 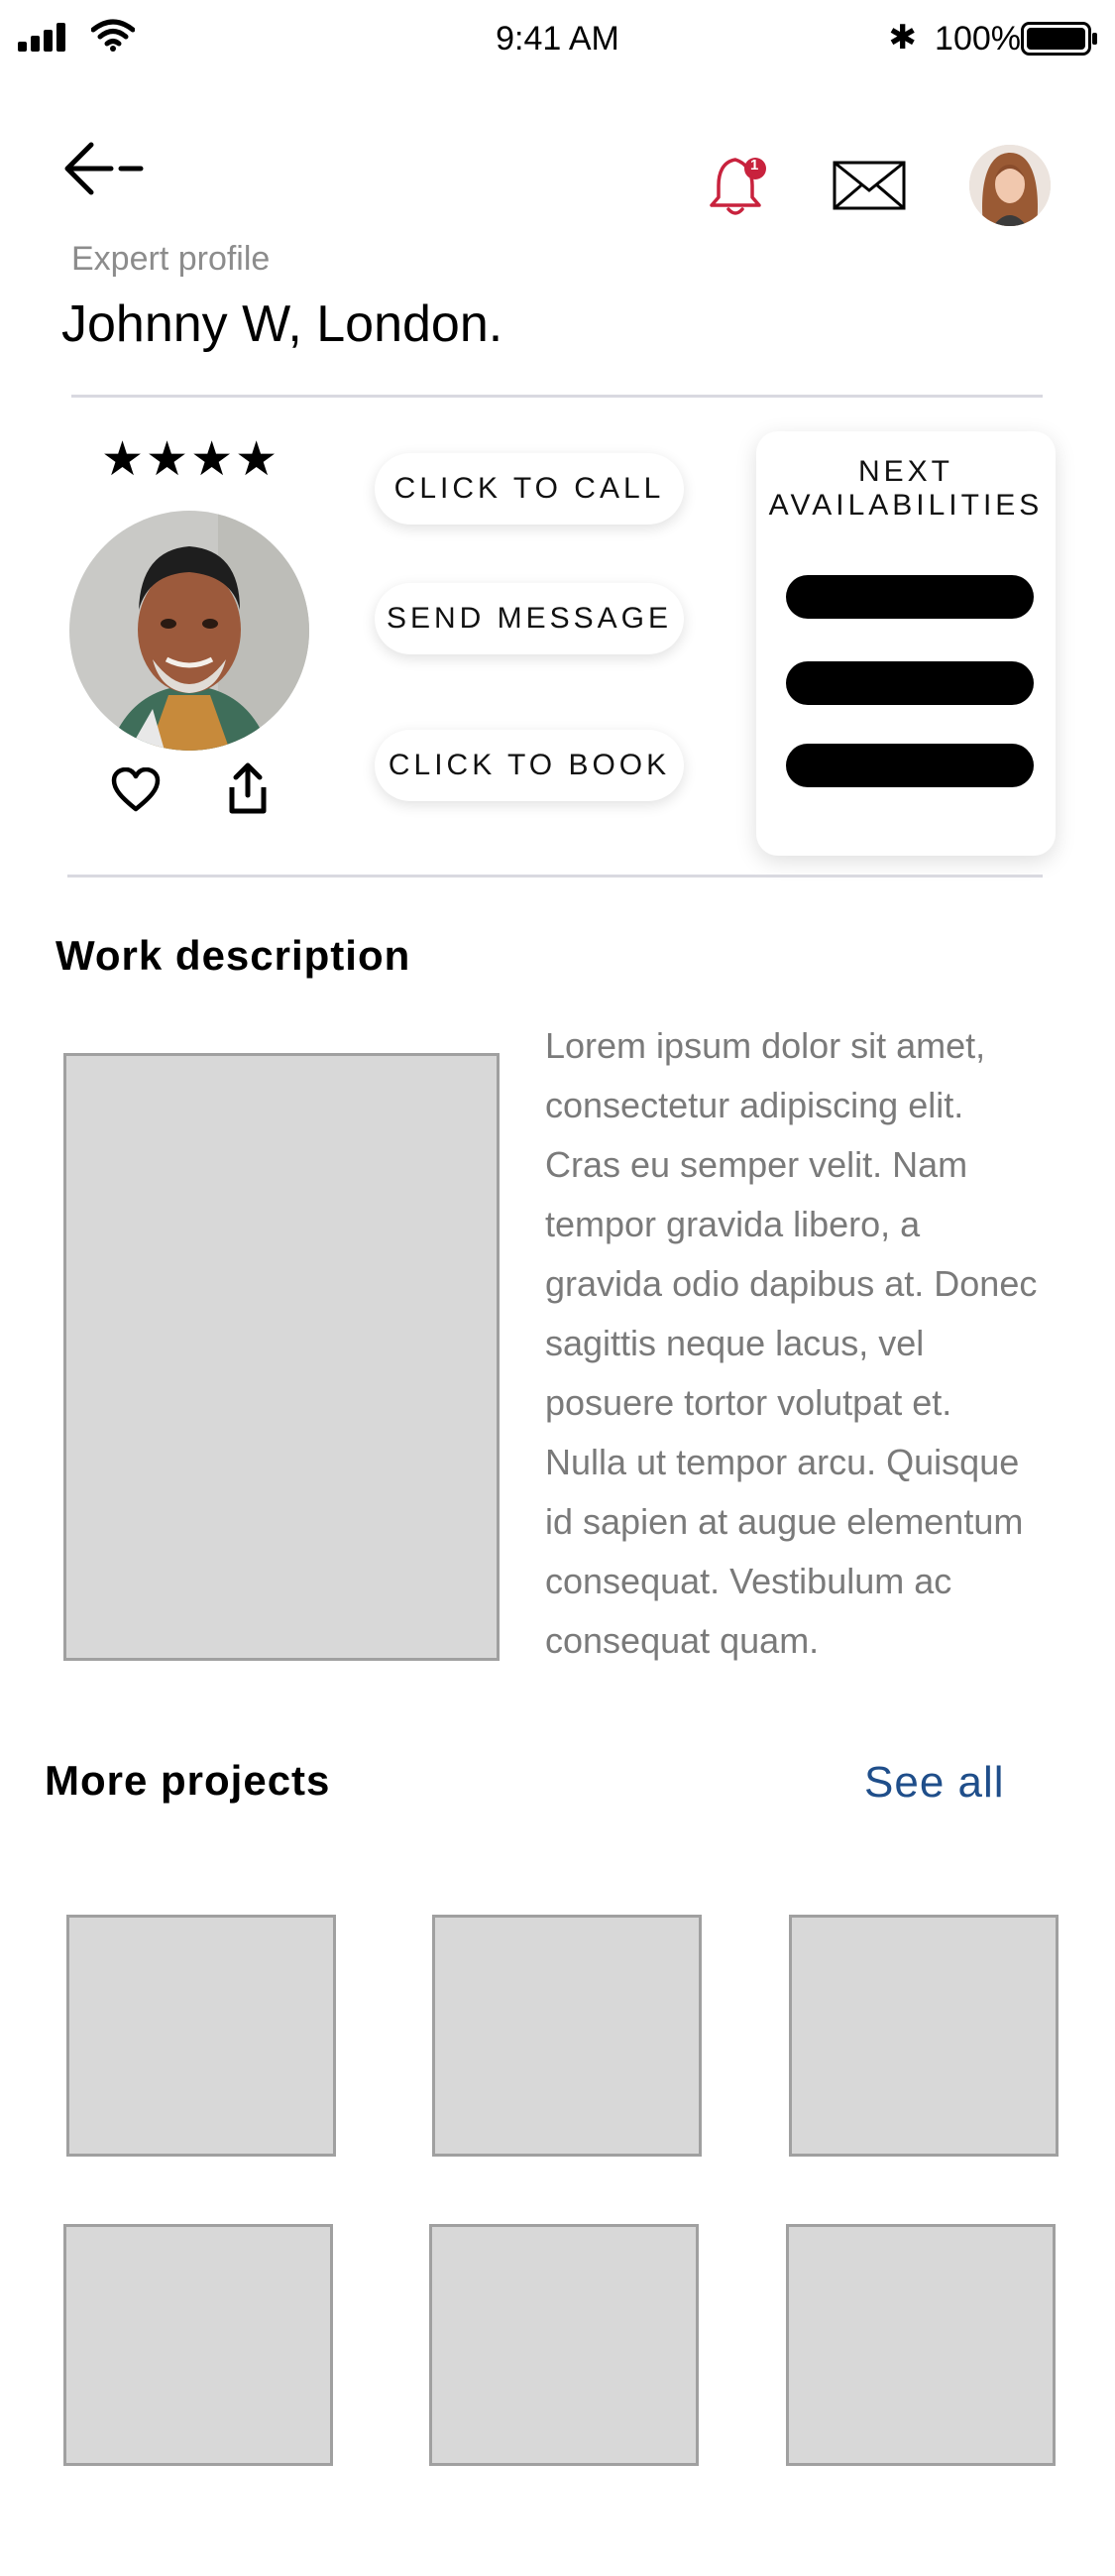 What do you see at coordinates (978, 39) in the screenshot?
I see `battery-percentage: 100%` at bounding box center [978, 39].